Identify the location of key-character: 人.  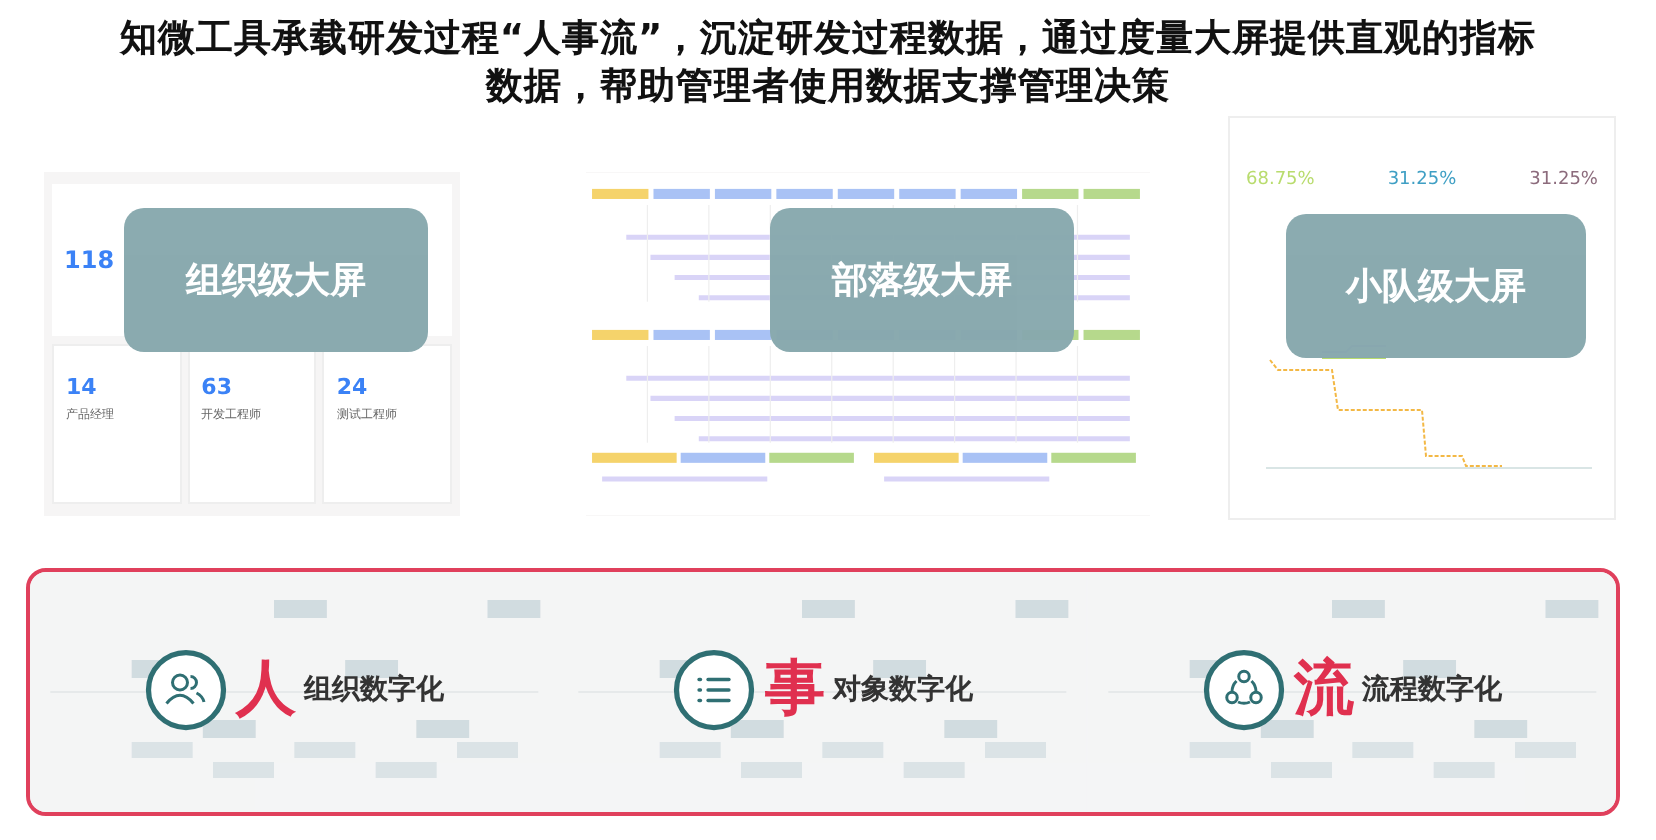
(266, 690).